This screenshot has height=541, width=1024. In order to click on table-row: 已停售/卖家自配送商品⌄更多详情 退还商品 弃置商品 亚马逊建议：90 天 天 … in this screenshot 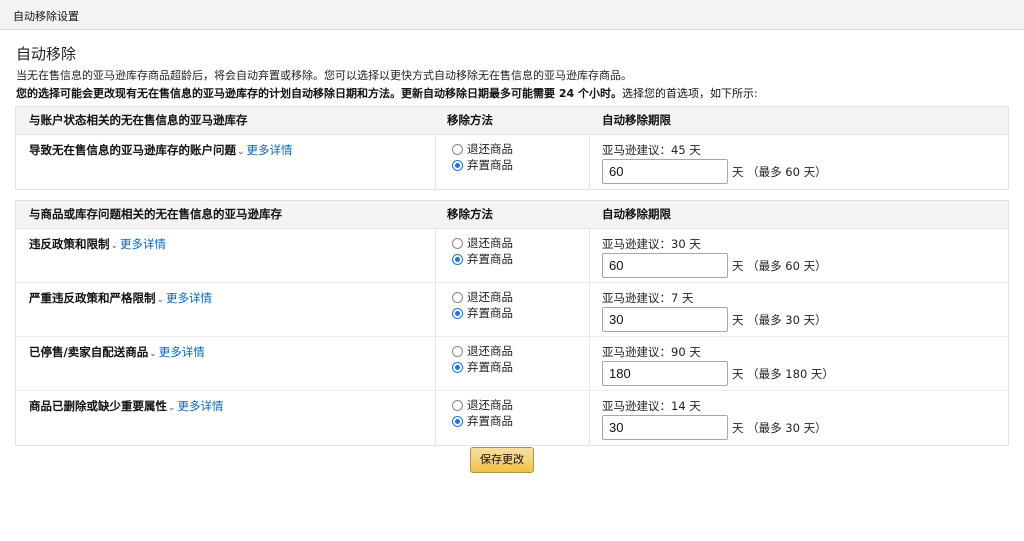, I will do `click(512, 364)`.